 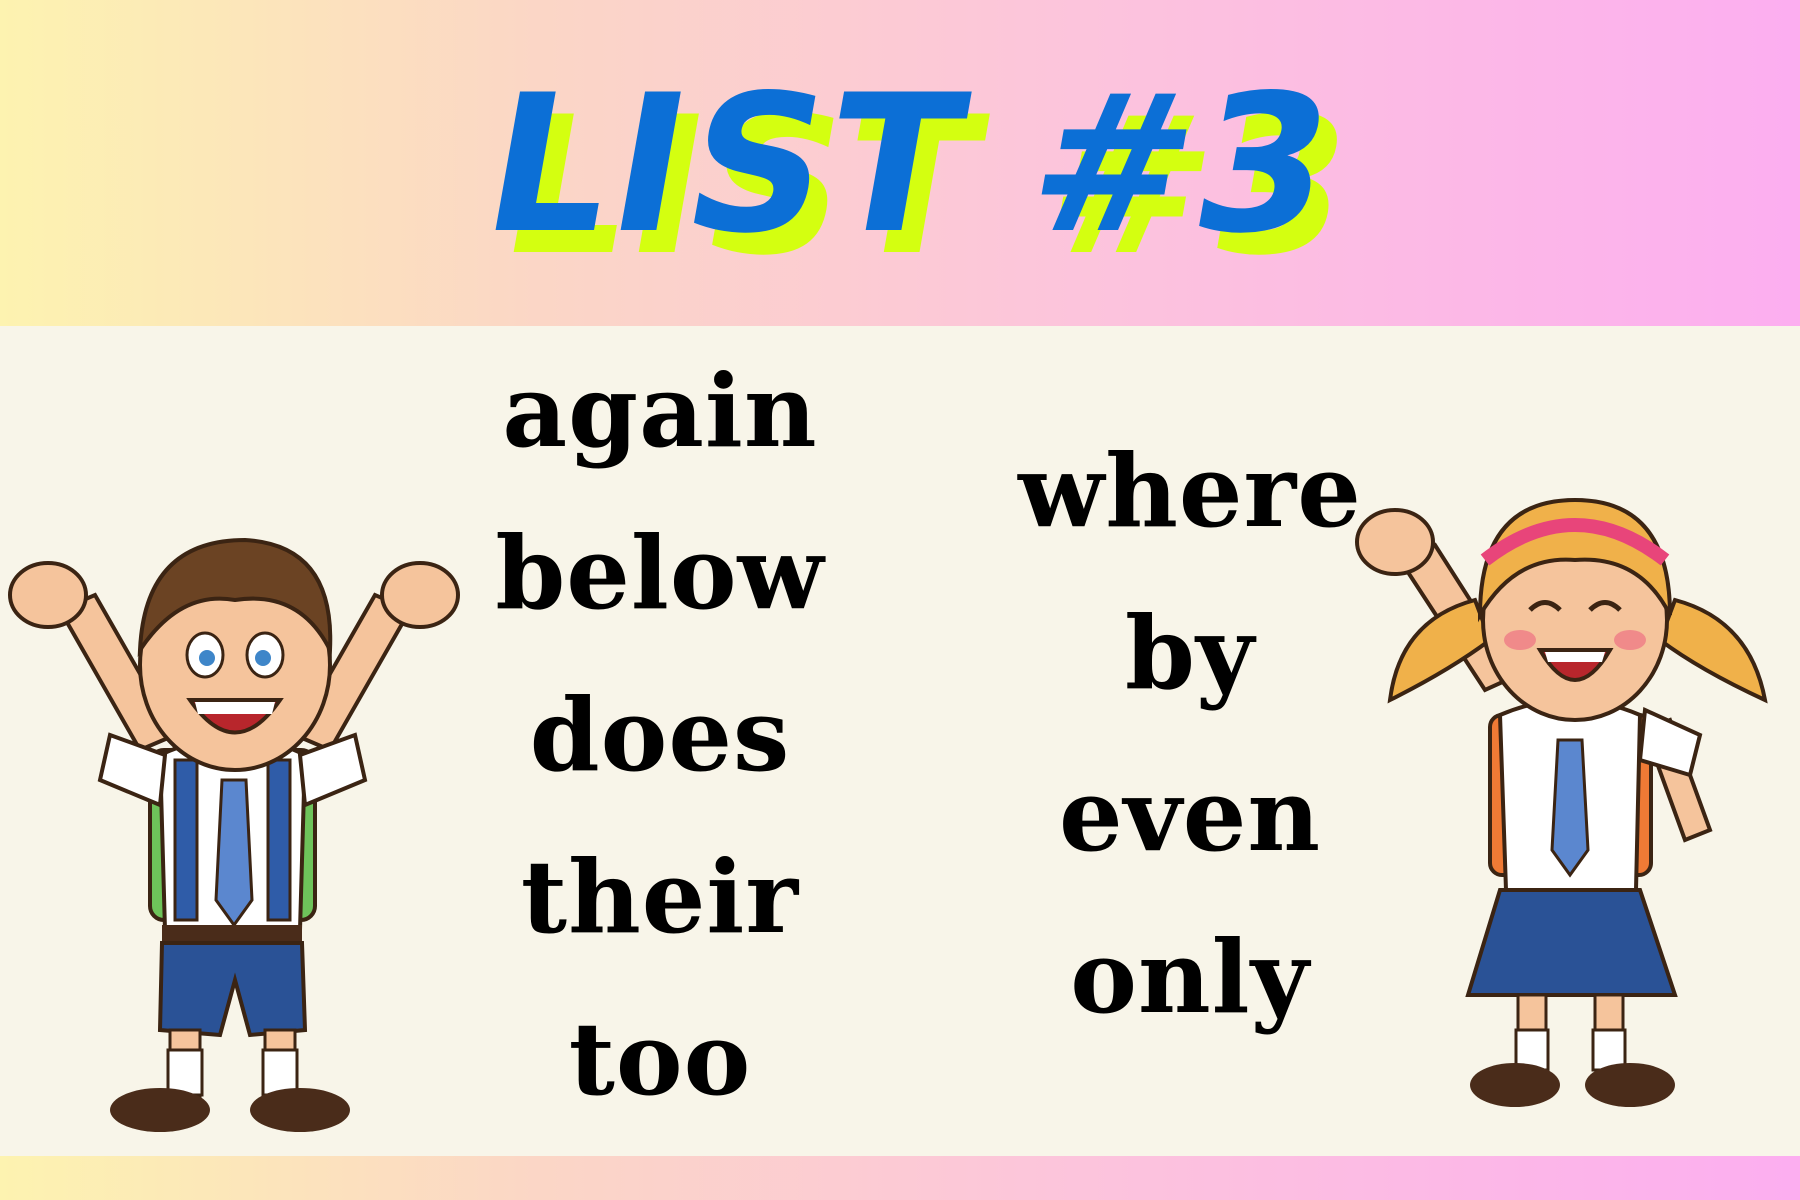 I want to click on word-their: their, so click(x=660, y=897).